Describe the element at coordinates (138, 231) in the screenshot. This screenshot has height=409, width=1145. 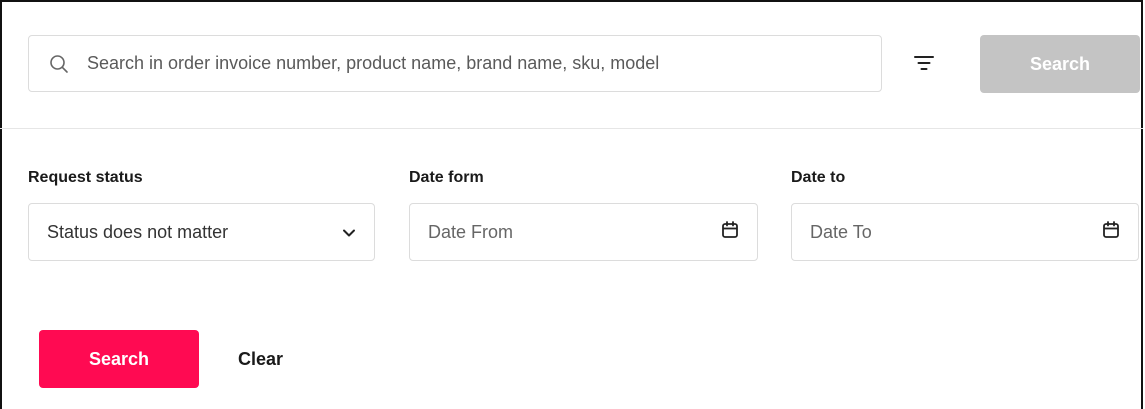
I see `request-status-value: Status does not matter` at that location.